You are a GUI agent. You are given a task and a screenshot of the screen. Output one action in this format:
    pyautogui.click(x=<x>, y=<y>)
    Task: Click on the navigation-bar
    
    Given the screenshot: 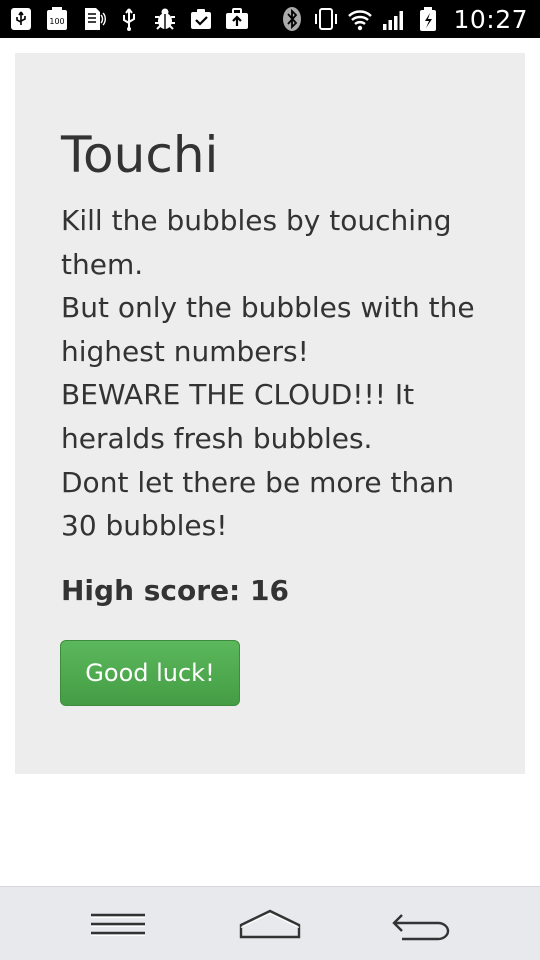 What is the action you would take?
    pyautogui.click(x=270, y=923)
    